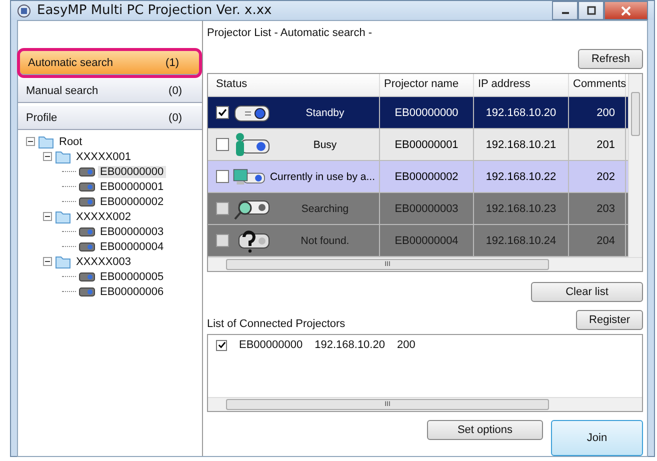 This screenshot has width=657, height=461. I want to click on table-cell: EB00000004, so click(427, 240).